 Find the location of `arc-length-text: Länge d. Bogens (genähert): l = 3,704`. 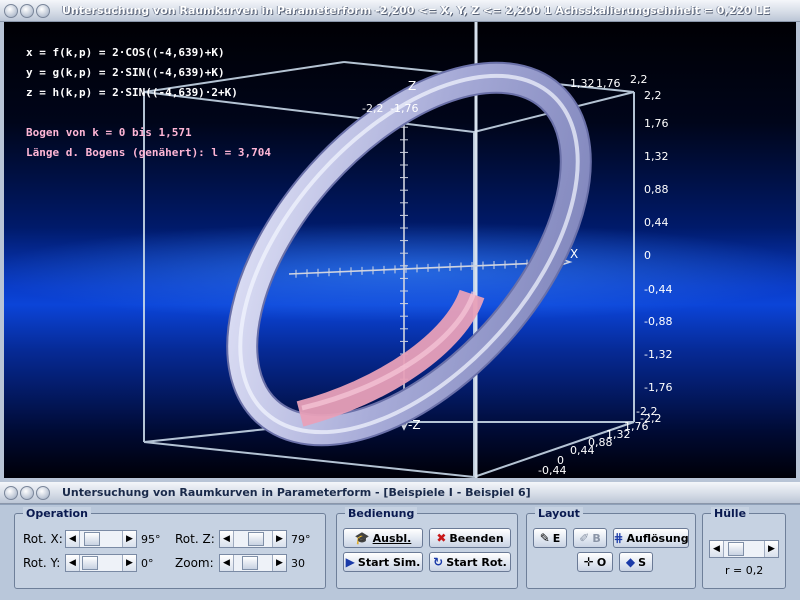

arc-length-text: Länge d. Bogens (genähert): l = 3,704 is located at coordinates (149, 152).